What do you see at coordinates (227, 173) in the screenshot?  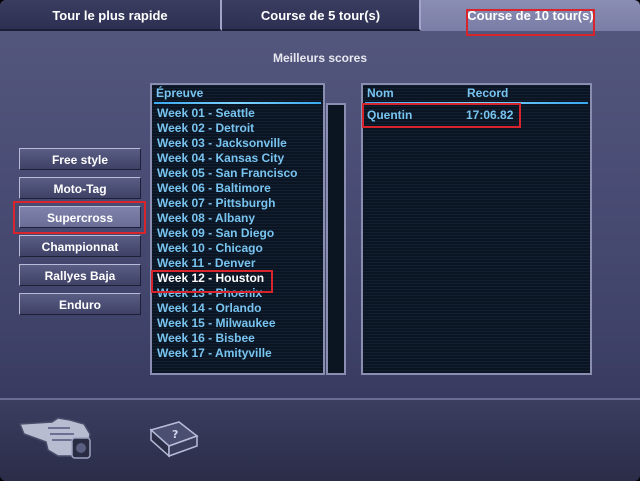 I see `event-item: Week 05 - San Francisco` at bounding box center [227, 173].